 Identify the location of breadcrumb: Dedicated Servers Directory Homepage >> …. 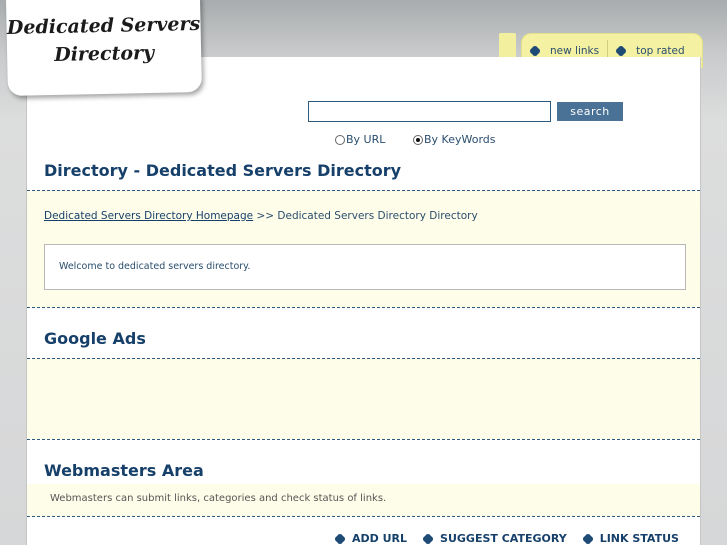
(261, 216).